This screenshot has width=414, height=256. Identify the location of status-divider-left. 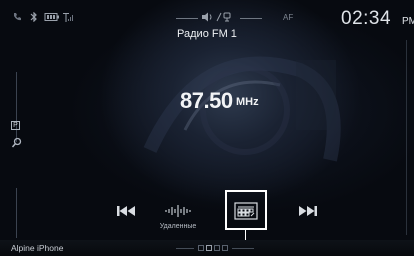
(187, 18).